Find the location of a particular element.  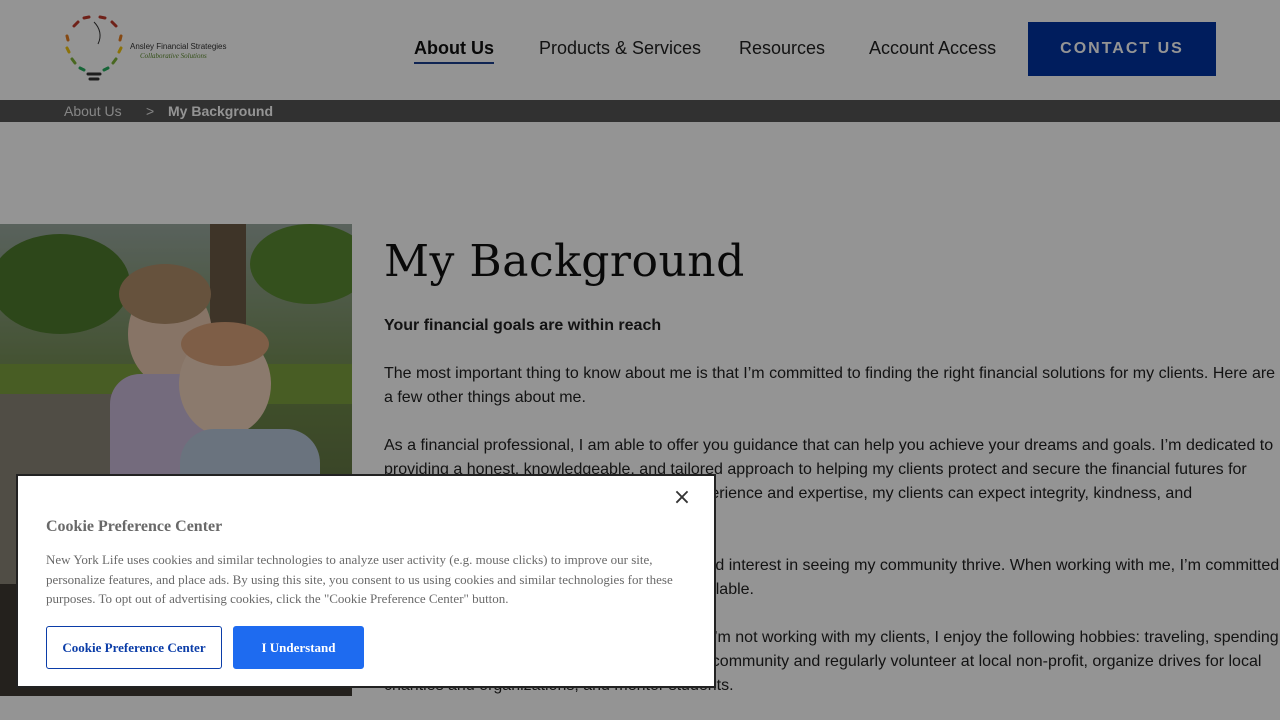

cookie-dialog-title: Cookie Preference Center is located at coordinates (134, 526).